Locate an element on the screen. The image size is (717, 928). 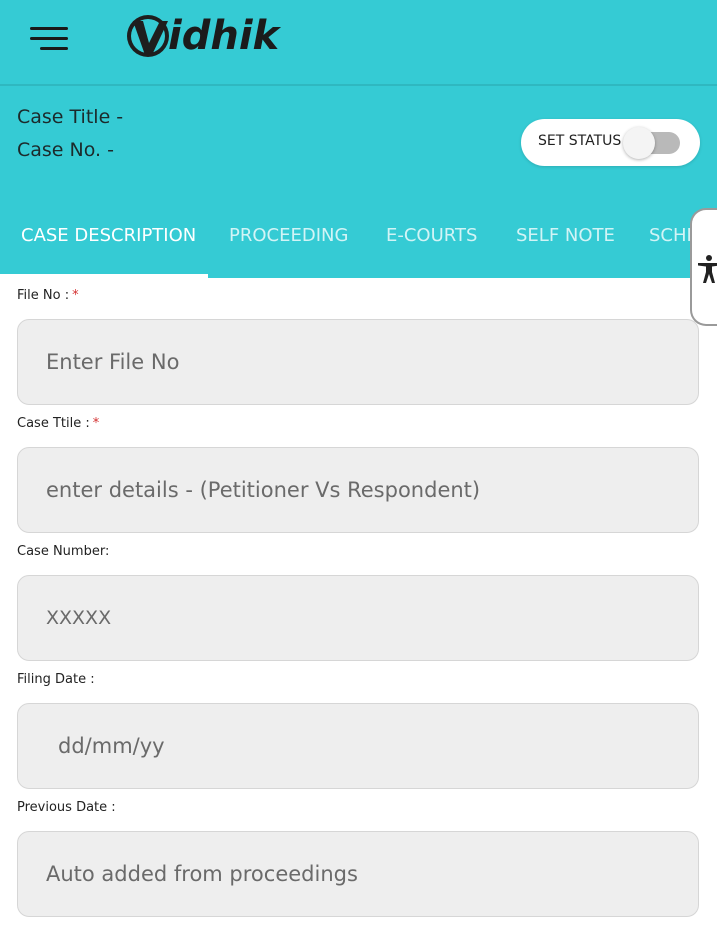
previous-date-label: Previous Date : is located at coordinates (66, 807).